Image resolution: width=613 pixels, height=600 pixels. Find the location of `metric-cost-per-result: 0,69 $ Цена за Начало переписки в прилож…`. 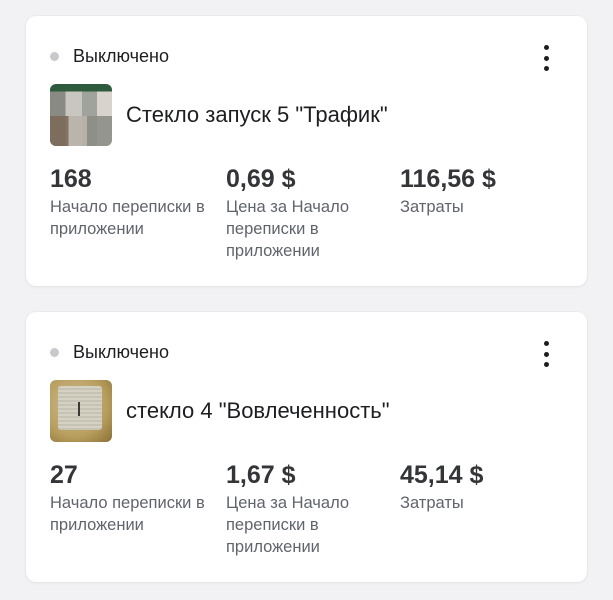

metric-cost-per-result: 0,69 $ Цена за Начало переписки в прилож… is located at coordinates (311, 213).